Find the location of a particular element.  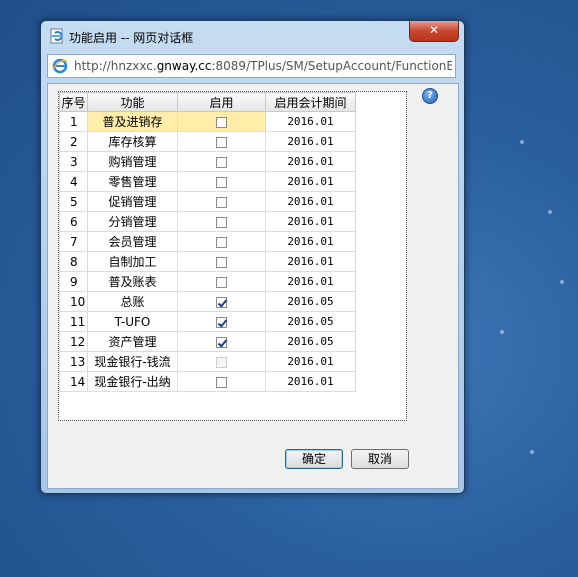

row-seq: 4 is located at coordinates (73, 181).